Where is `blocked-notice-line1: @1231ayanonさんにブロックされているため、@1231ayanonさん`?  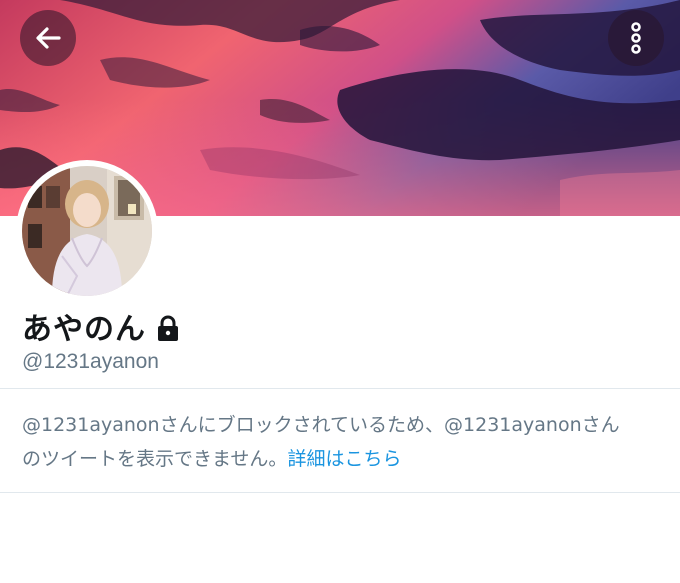 blocked-notice-line1: @1231ayanonさんにブロックされているため、@1231ayanonさん is located at coordinates (321, 425).